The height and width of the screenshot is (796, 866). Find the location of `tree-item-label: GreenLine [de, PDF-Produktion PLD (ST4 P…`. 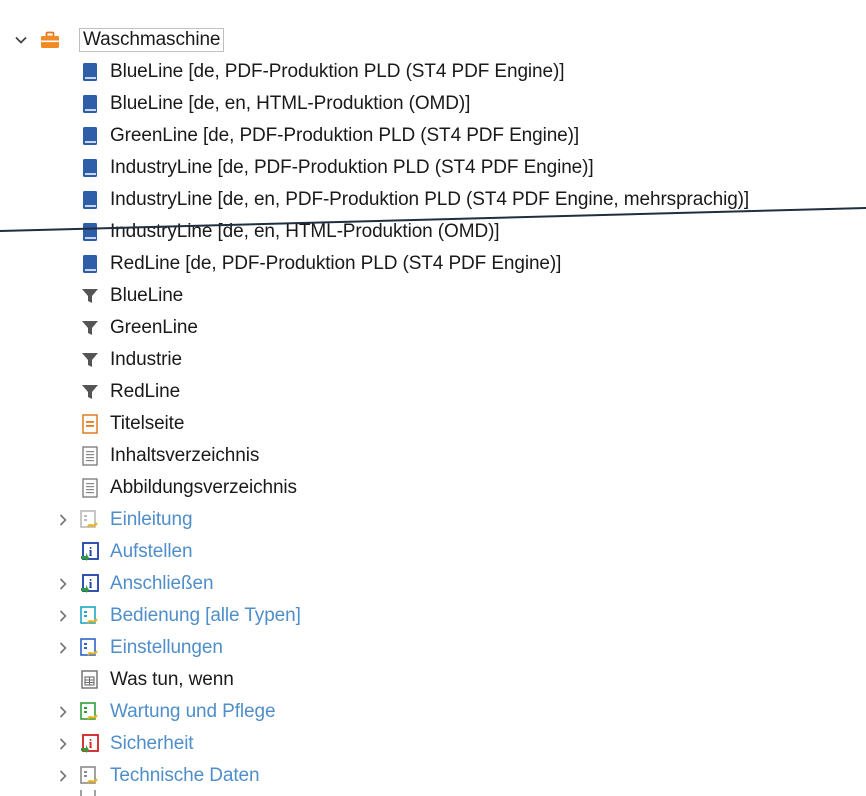

tree-item-label: GreenLine [de, PDF-Produktion PLD (ST4 P… is located at coordinates (345, 135).